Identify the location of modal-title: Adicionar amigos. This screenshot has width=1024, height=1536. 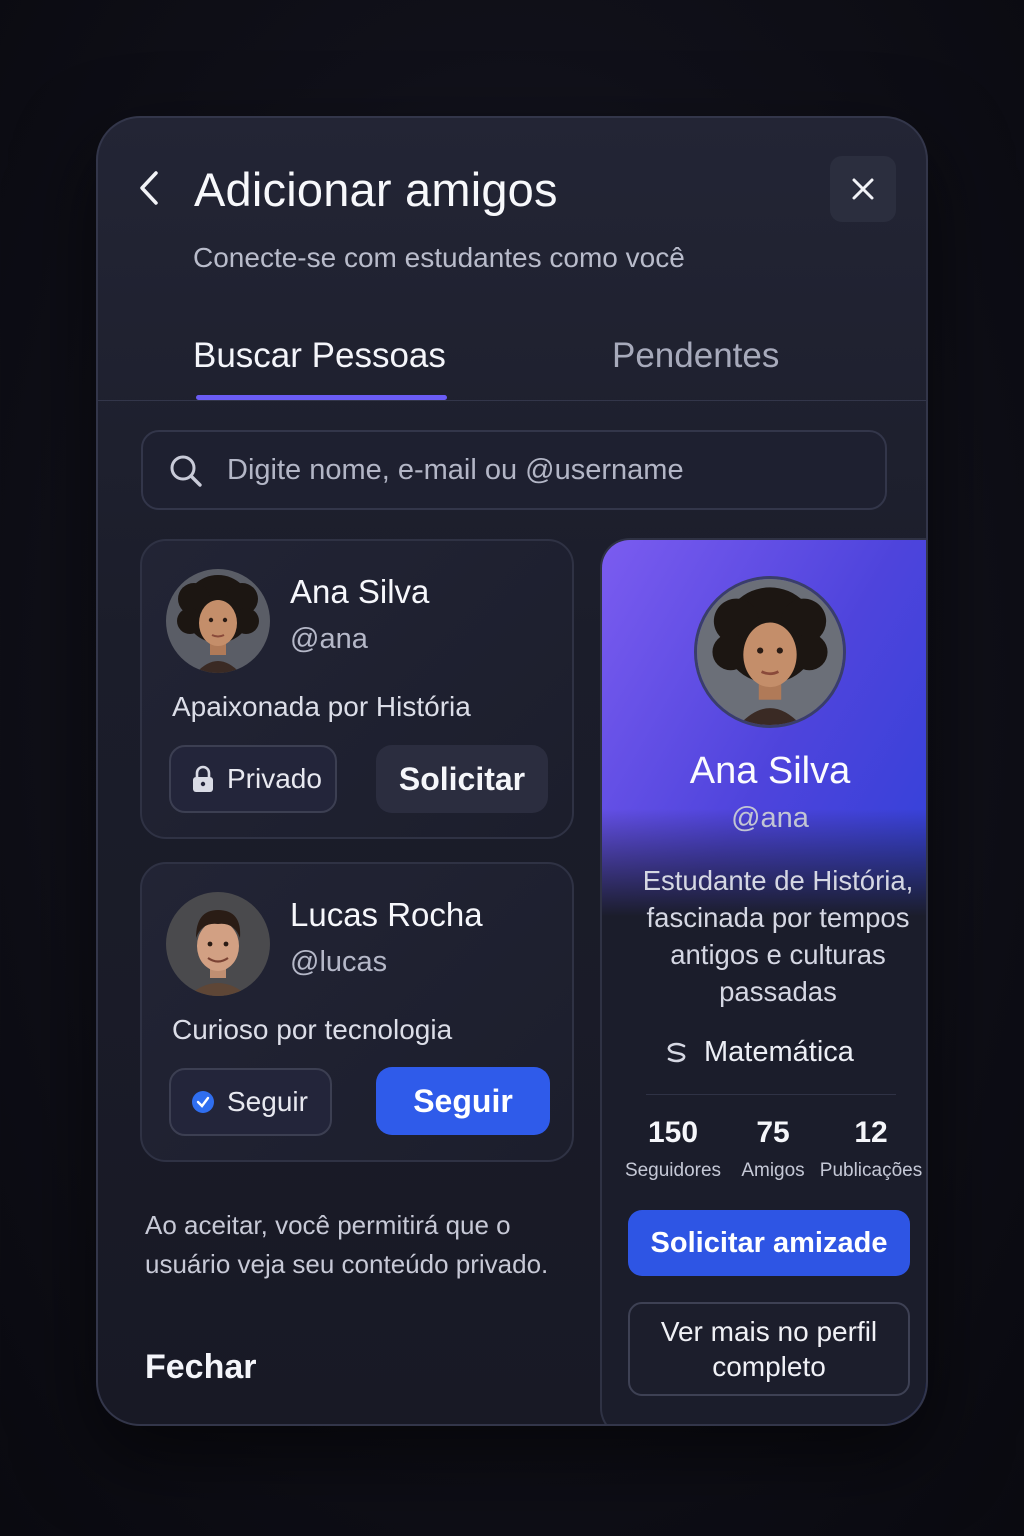
(376, 189).